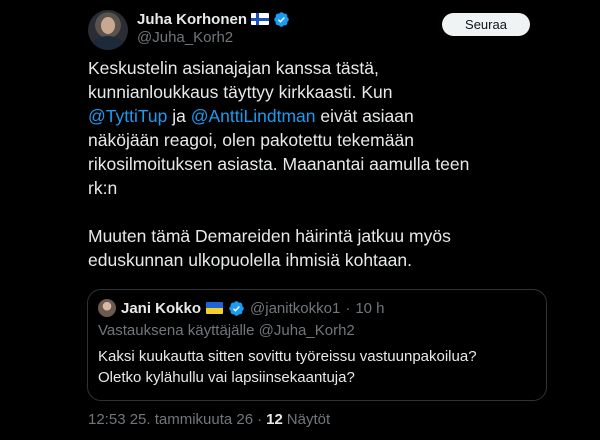 The image size is (600, 440). Describe the element at coordinates (161, 308) in the screenshot. I see `quoted-author-display-name: Jani Kokko` at that location.